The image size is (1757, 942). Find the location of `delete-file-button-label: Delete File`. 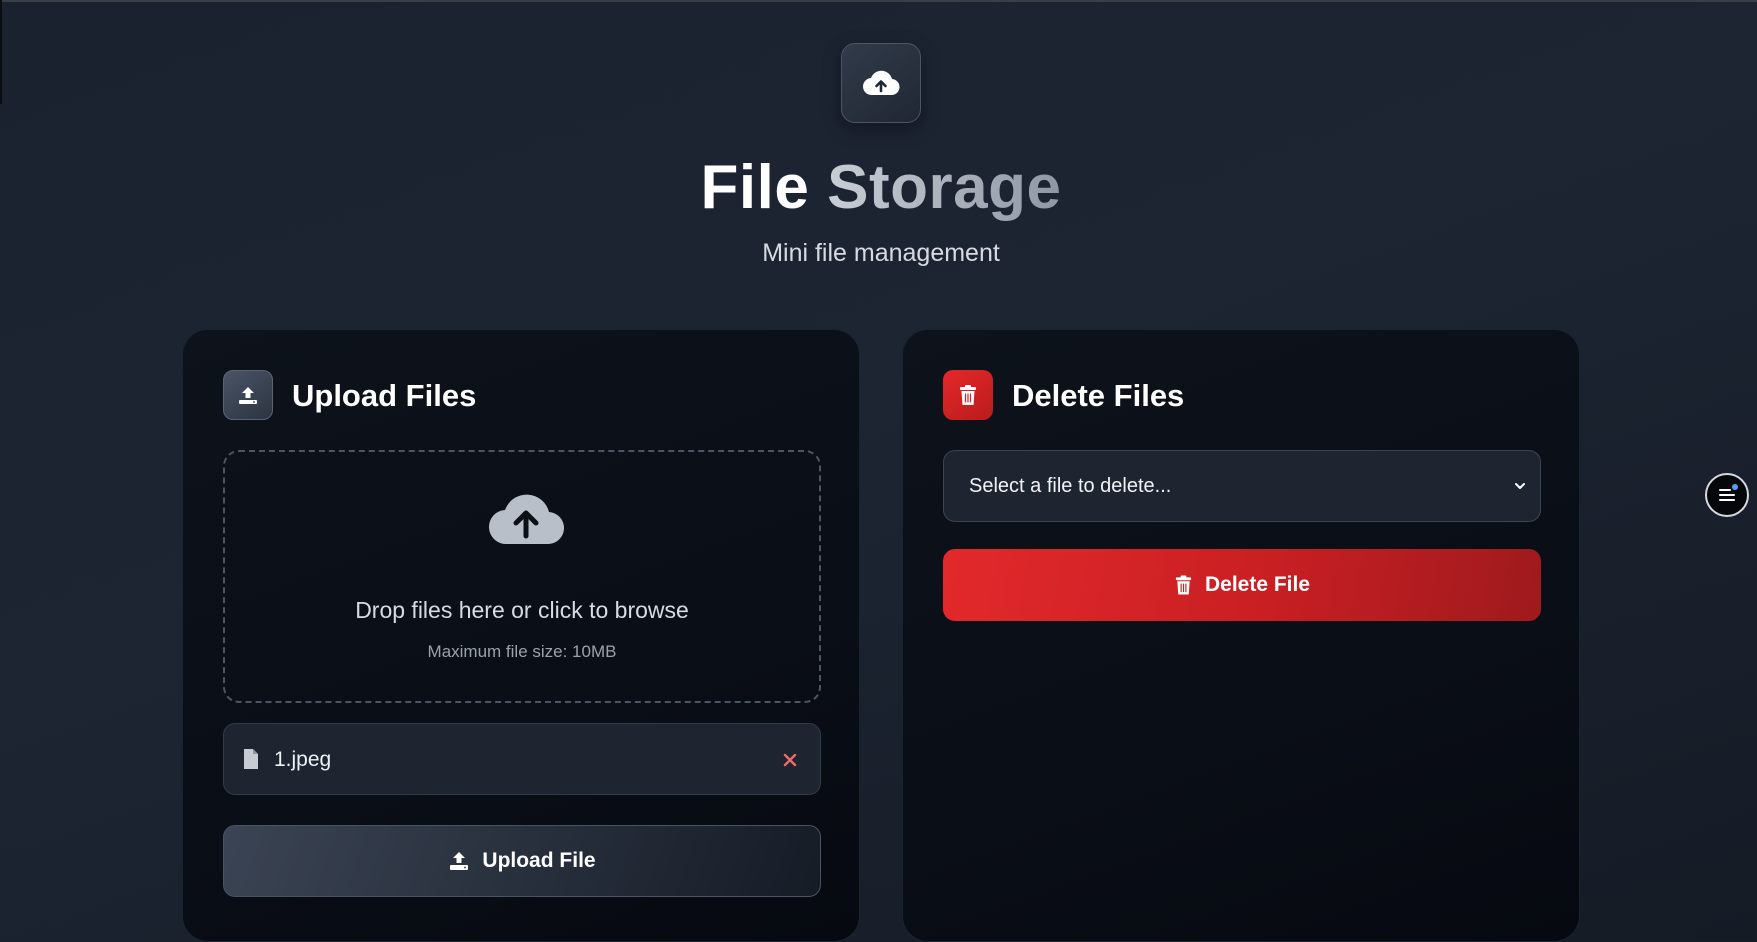

delete-file-button-label: Delete File is located at coordinates (1257, 584).